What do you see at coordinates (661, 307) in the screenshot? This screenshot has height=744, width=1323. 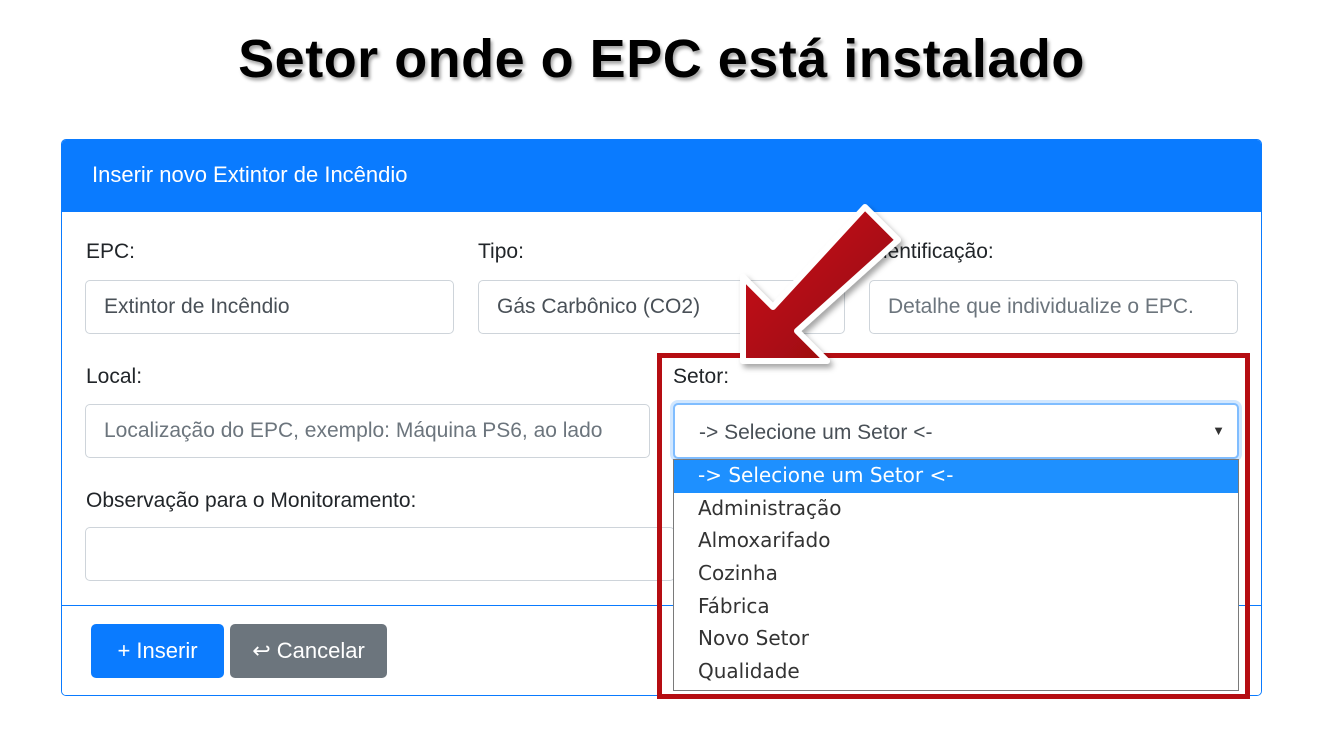 I see `tipo-field: Gás Carbônico (CO2)` at bounding box center [661, 307].